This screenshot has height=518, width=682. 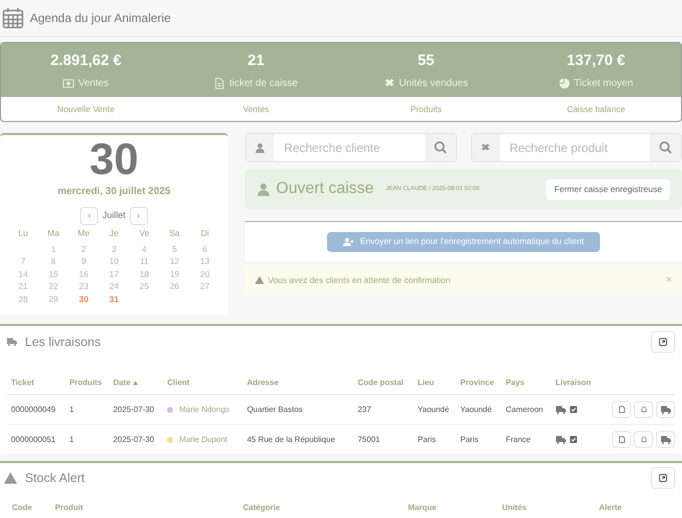 What do you see at coordinates (298, 383) in the screenshot?
I see `column-header: Adresse` at bounding box center [298, 383].